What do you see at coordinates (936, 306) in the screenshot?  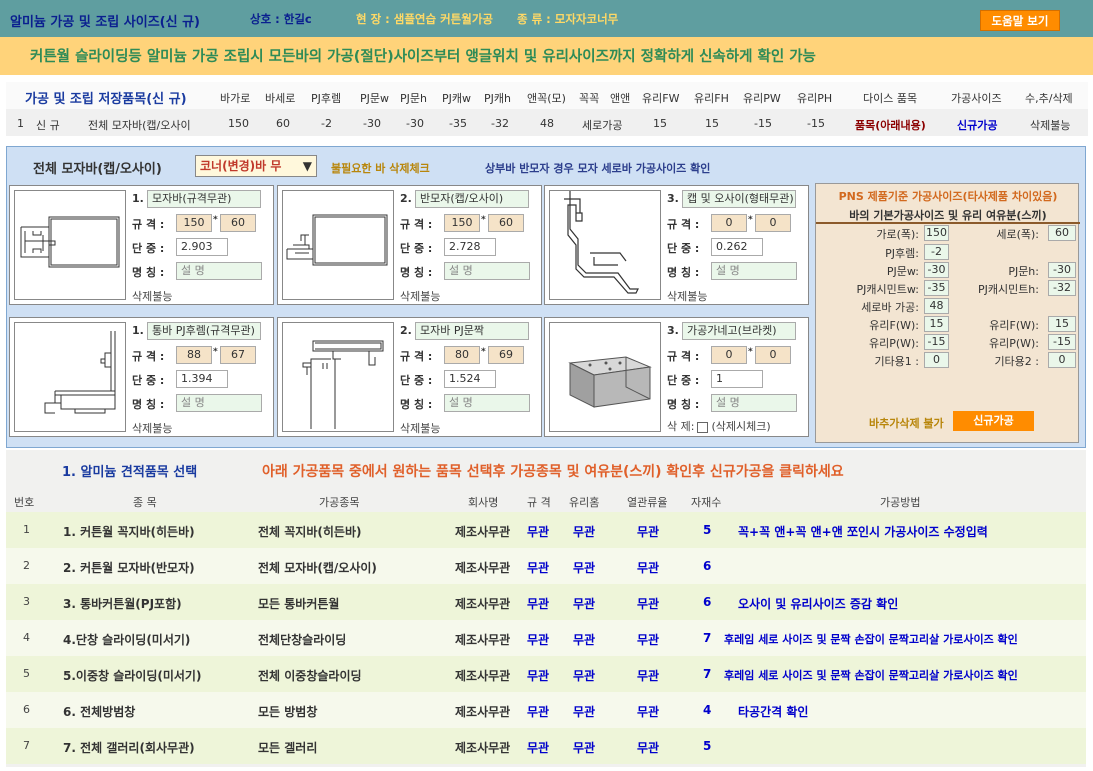 I see `pns-value-input: 48` at bounding box center [936, 306].